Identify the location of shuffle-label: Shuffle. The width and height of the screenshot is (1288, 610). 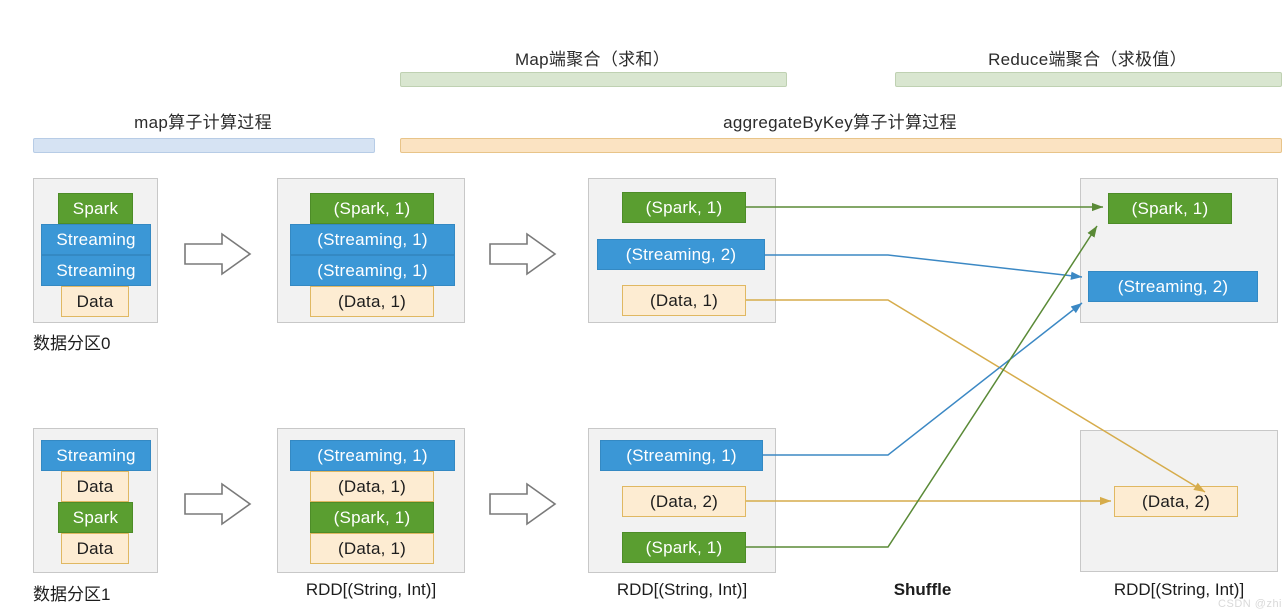
(922, 589).